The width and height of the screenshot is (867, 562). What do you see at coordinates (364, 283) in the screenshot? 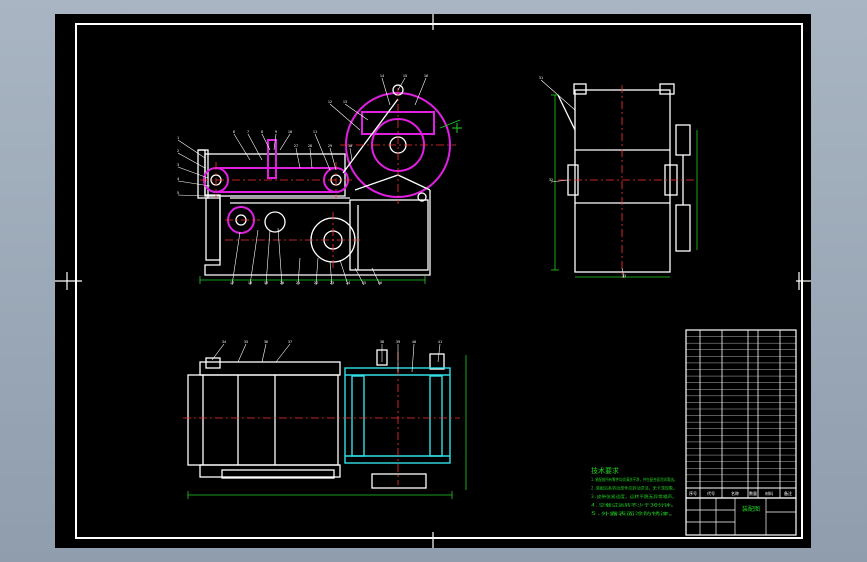
I see `balloon-number: 25` at bounding box center [364, 283].